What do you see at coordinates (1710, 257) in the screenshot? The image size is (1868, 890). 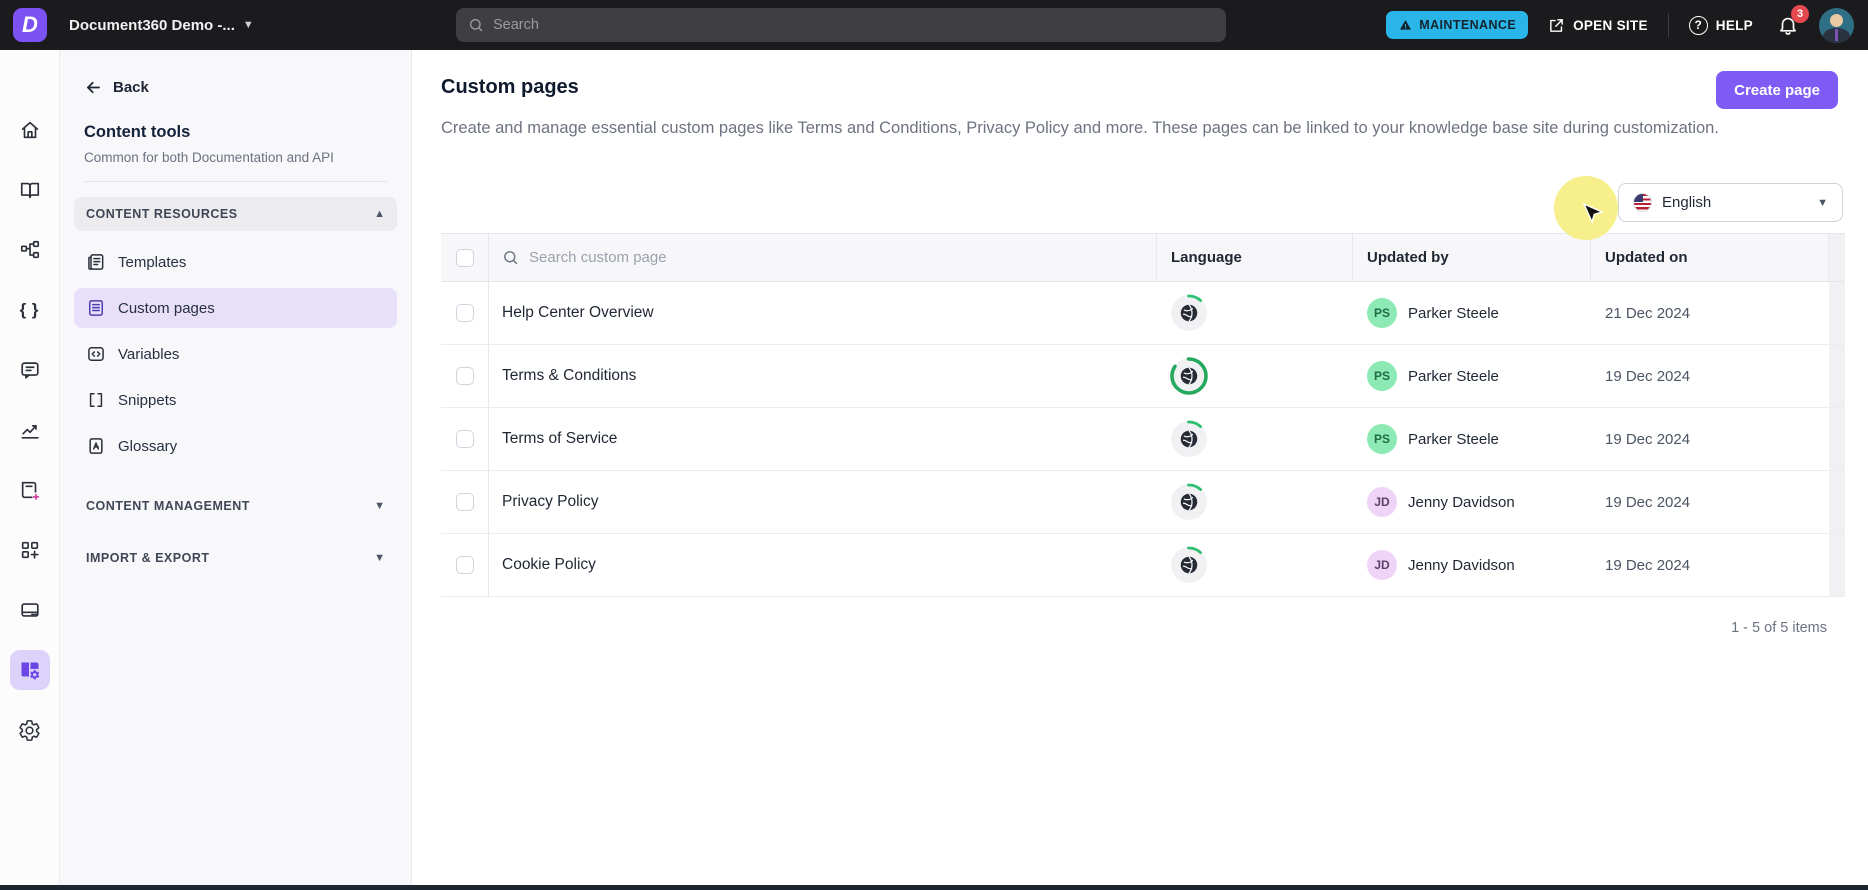 I see `column-header-updated-on: Updated on` at bounding box center [1710, 257].